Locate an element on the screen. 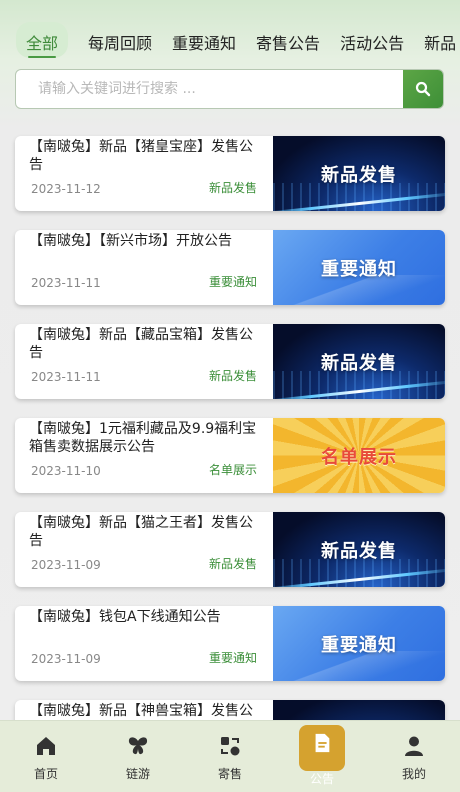 This screenshot has width=460, height=792. announcement-title: 【南啵兔】【新兴市场】开放公告 is located at coordinates (130, 241).